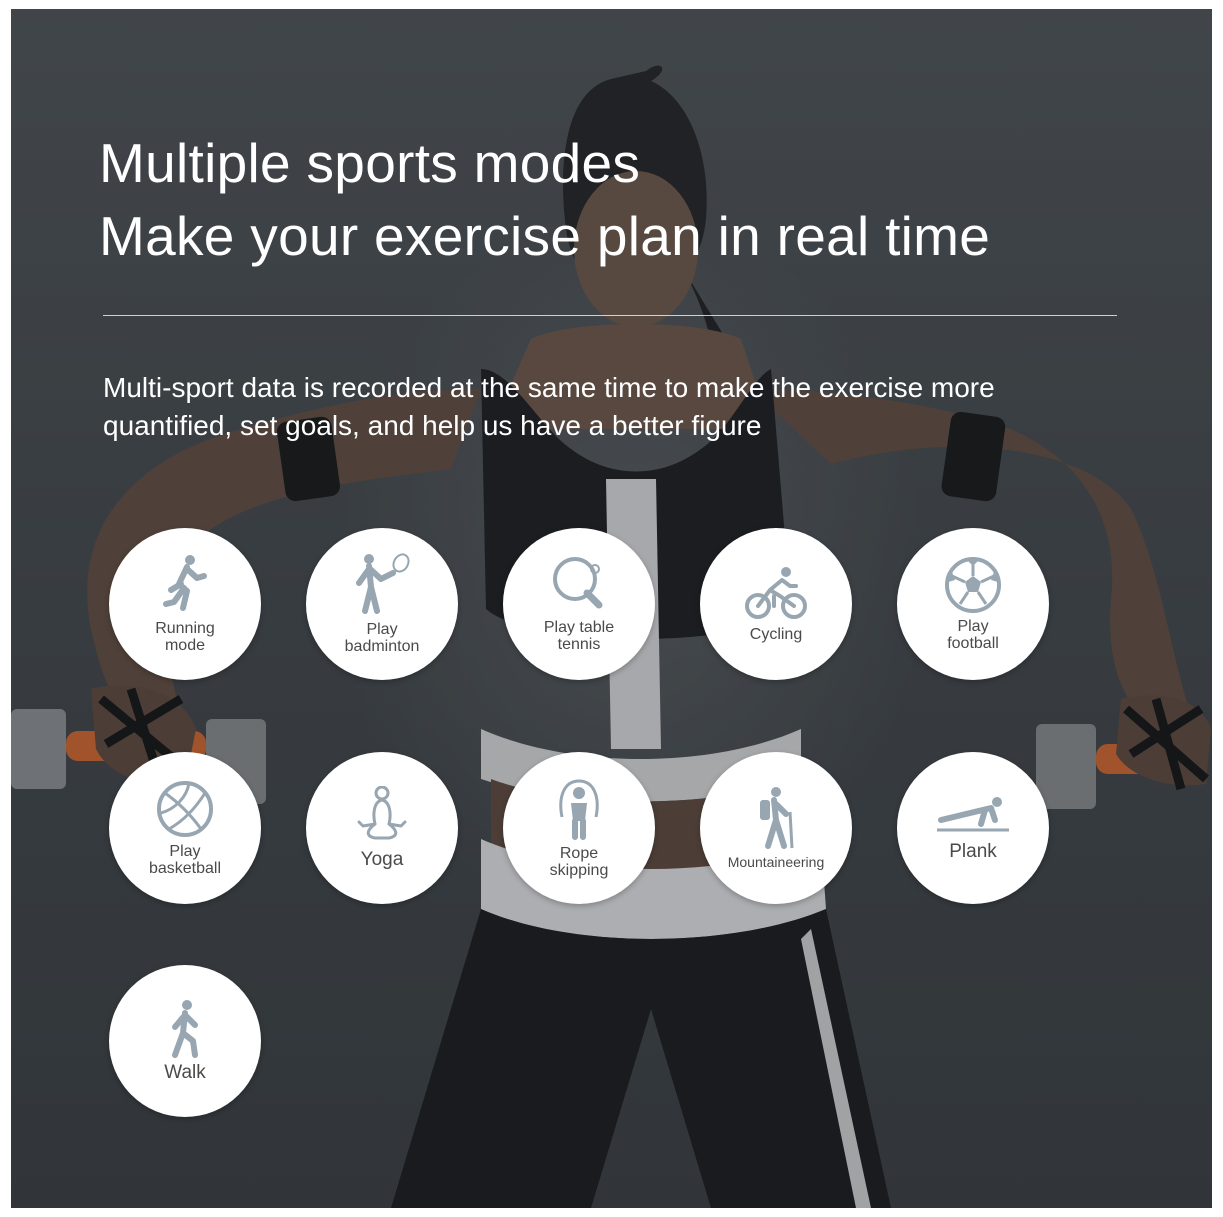 The height and width of the screenshot is (1217, 1223). I want to click on mode-rope-skipping: Rope skipping, so click(579, 828).